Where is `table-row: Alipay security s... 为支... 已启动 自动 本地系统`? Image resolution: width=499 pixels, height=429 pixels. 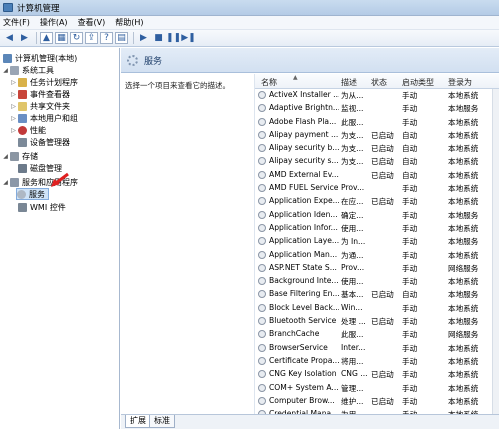 table-row: Alipay security s... 为支... 已启动 自动 本地系统 is located at coordinates (377, 161).